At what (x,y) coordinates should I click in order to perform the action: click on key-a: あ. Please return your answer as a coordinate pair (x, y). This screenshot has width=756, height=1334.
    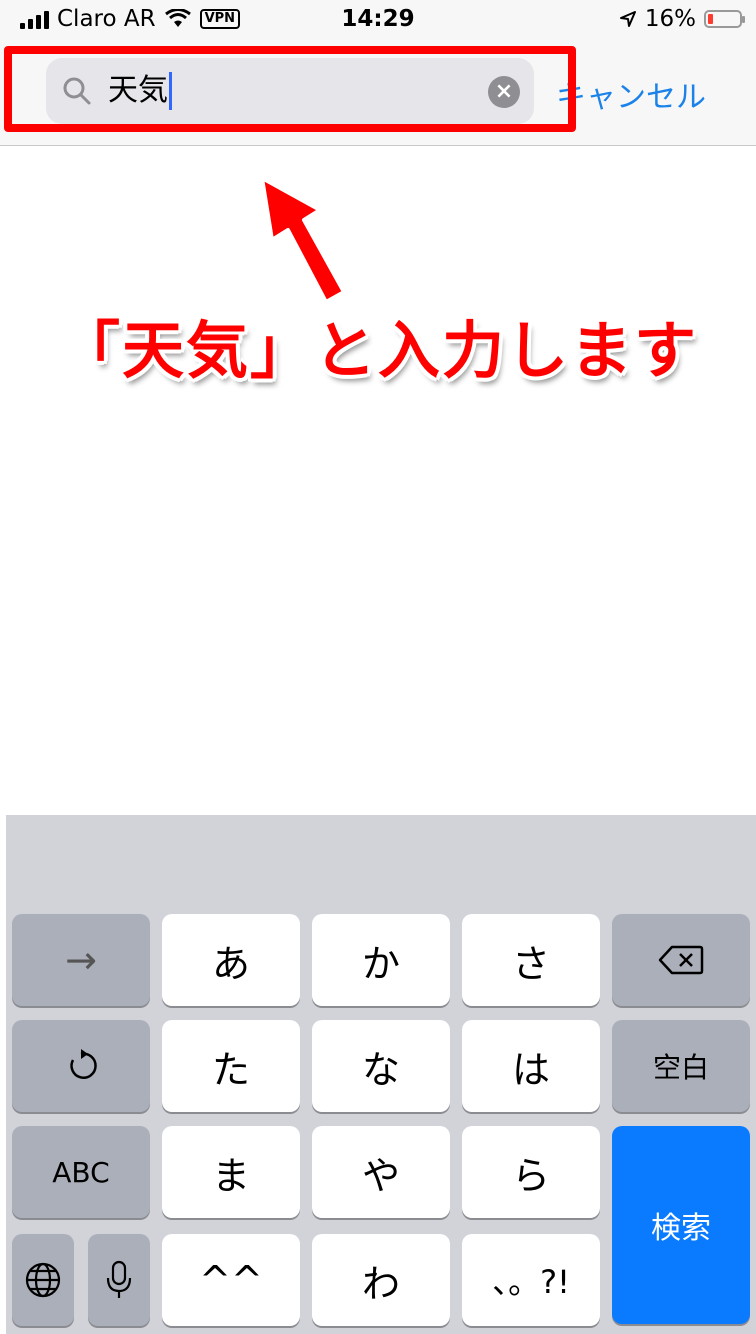
    Looking at the image, I should click on (231, 960).